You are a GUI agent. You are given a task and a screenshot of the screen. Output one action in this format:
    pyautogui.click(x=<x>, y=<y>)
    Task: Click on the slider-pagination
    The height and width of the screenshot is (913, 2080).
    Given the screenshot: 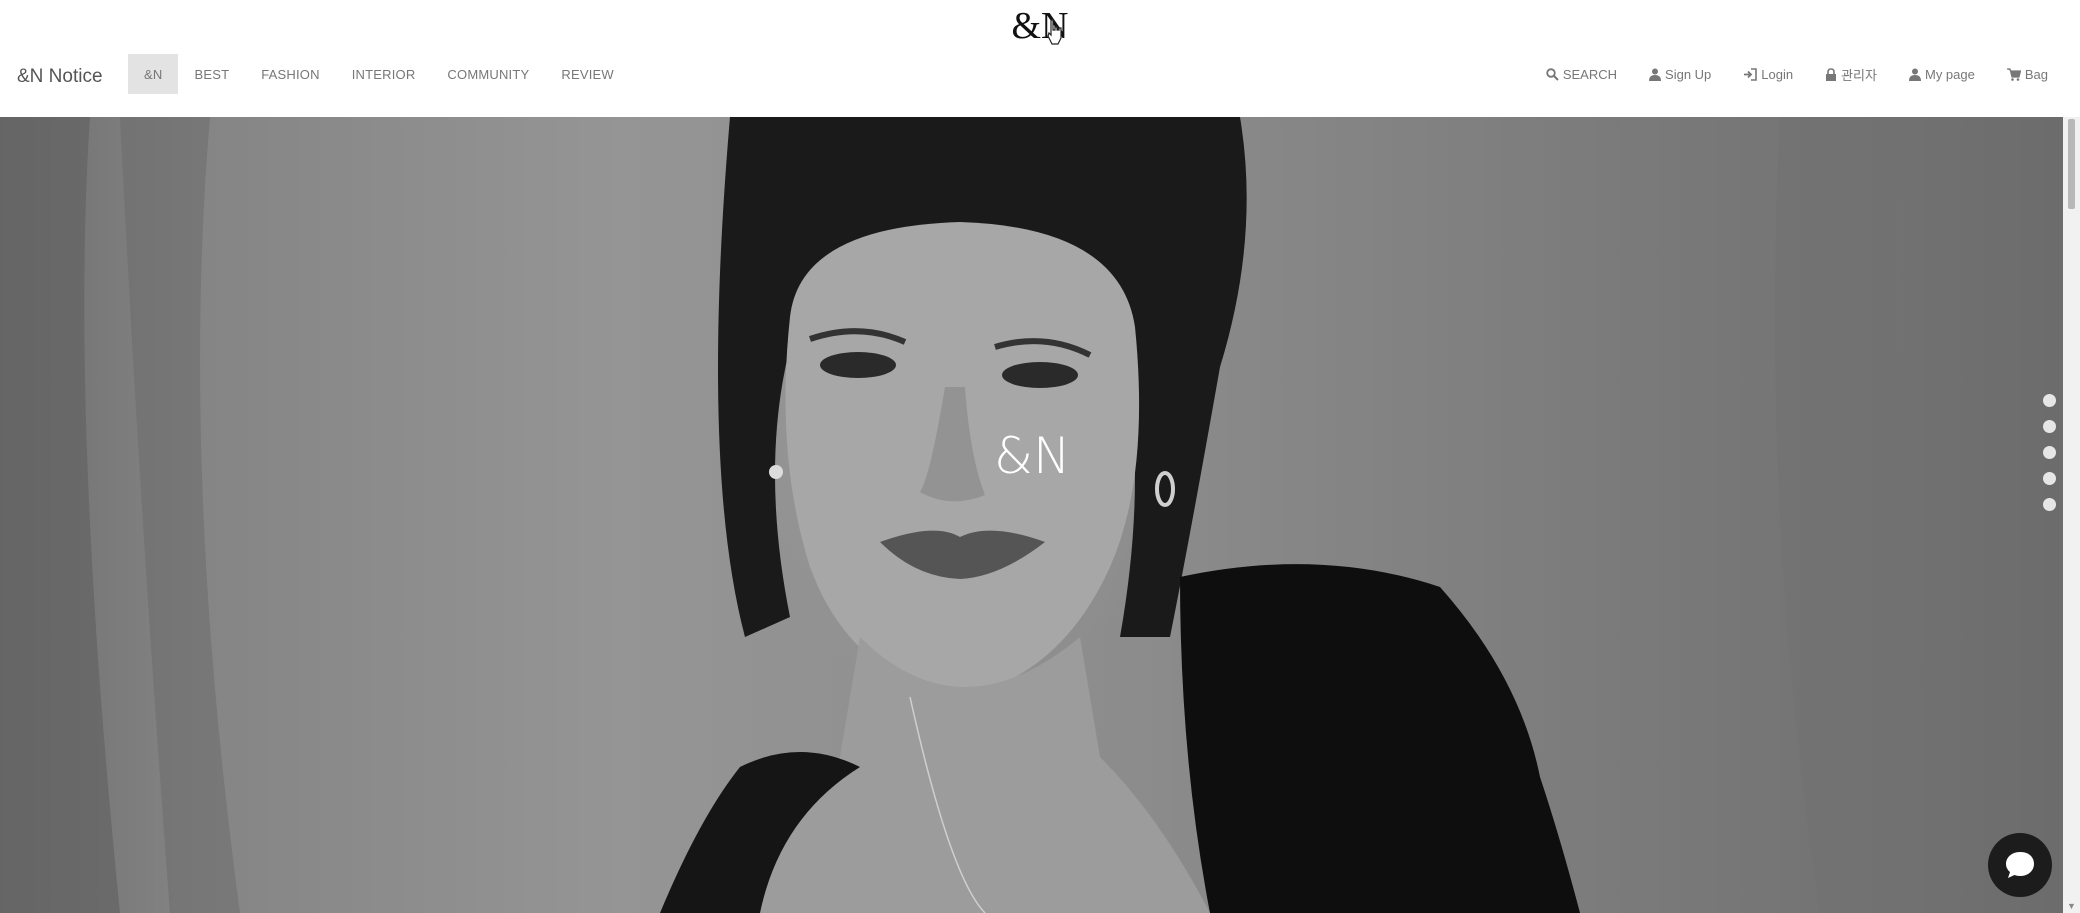 What is the action you would take?
    pyautogui.click(x=2049, y=459)
    